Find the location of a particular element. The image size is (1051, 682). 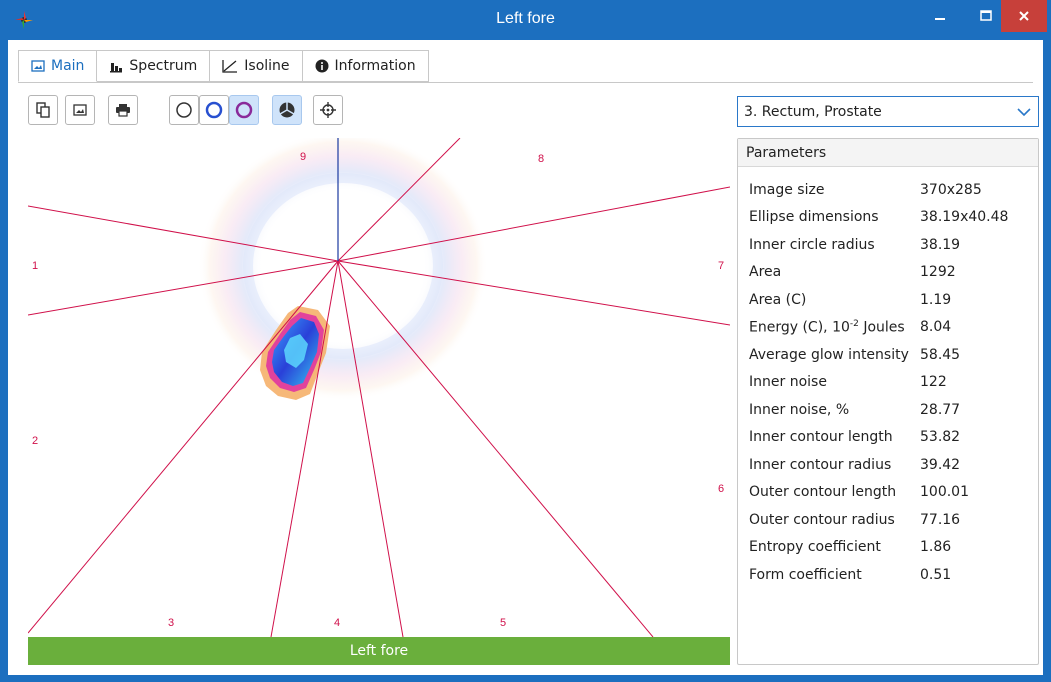

tab-bar: Main Spectrum Isoline Information is located at coordinates (223, 66).